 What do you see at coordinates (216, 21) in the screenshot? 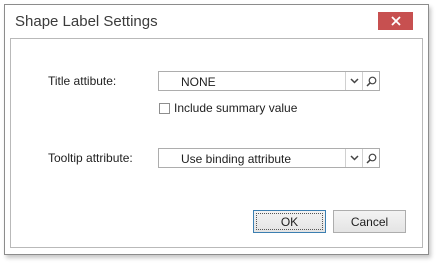
I see `dialog-titlebar: Shape Label Settings` at bounding box center [216, 21].